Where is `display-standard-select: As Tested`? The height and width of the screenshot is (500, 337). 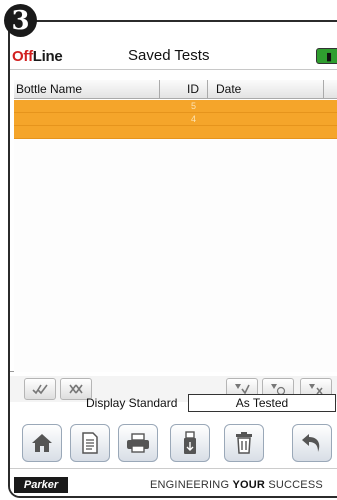 display-standard-select: As Tested is located at coordinates (262, 403).